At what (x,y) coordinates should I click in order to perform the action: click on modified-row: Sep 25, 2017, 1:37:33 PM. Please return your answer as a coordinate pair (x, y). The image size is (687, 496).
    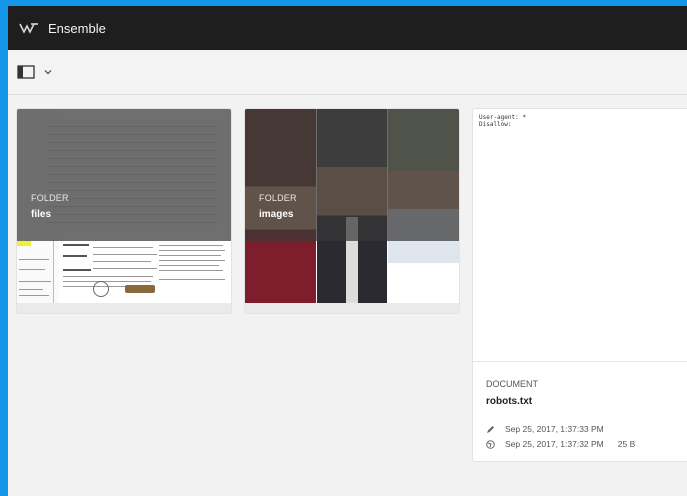
    Looking at the image, I should click on (545, 429).